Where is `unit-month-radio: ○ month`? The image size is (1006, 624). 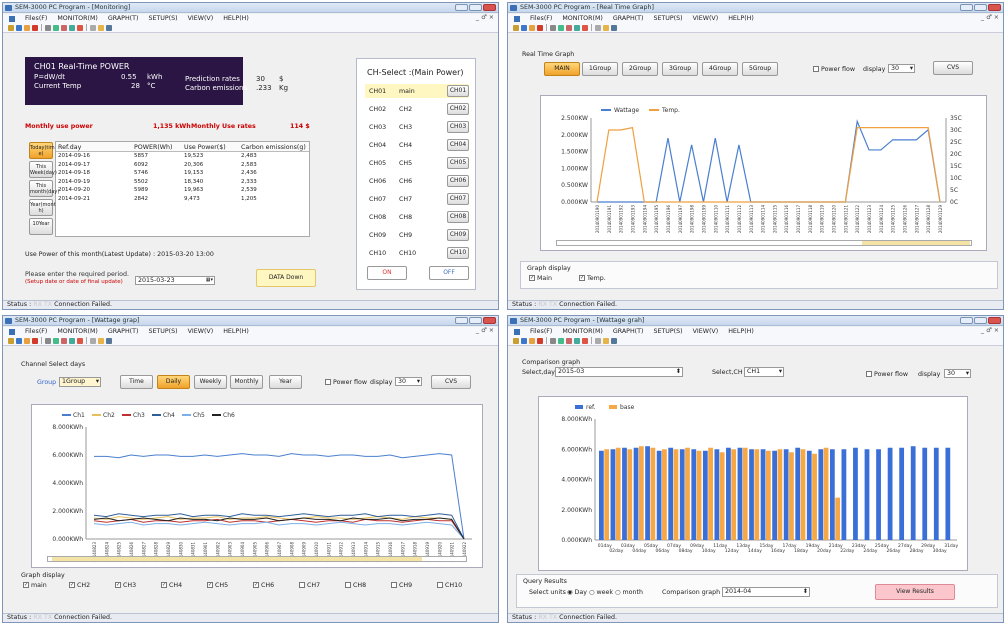
unit-month-radio: ○ month is located at coordinates (629, 592).